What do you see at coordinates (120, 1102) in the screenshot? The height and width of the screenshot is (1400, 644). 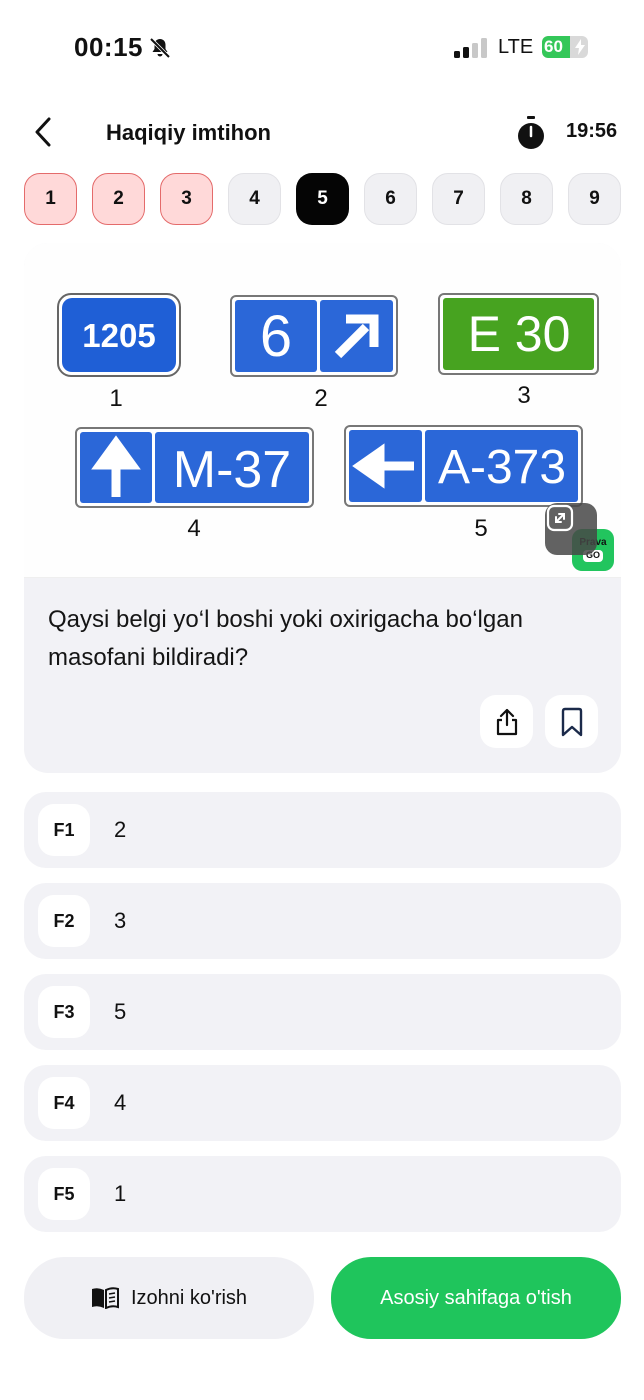 I see `answer-value: 4` at bounding box center [120, 1102].